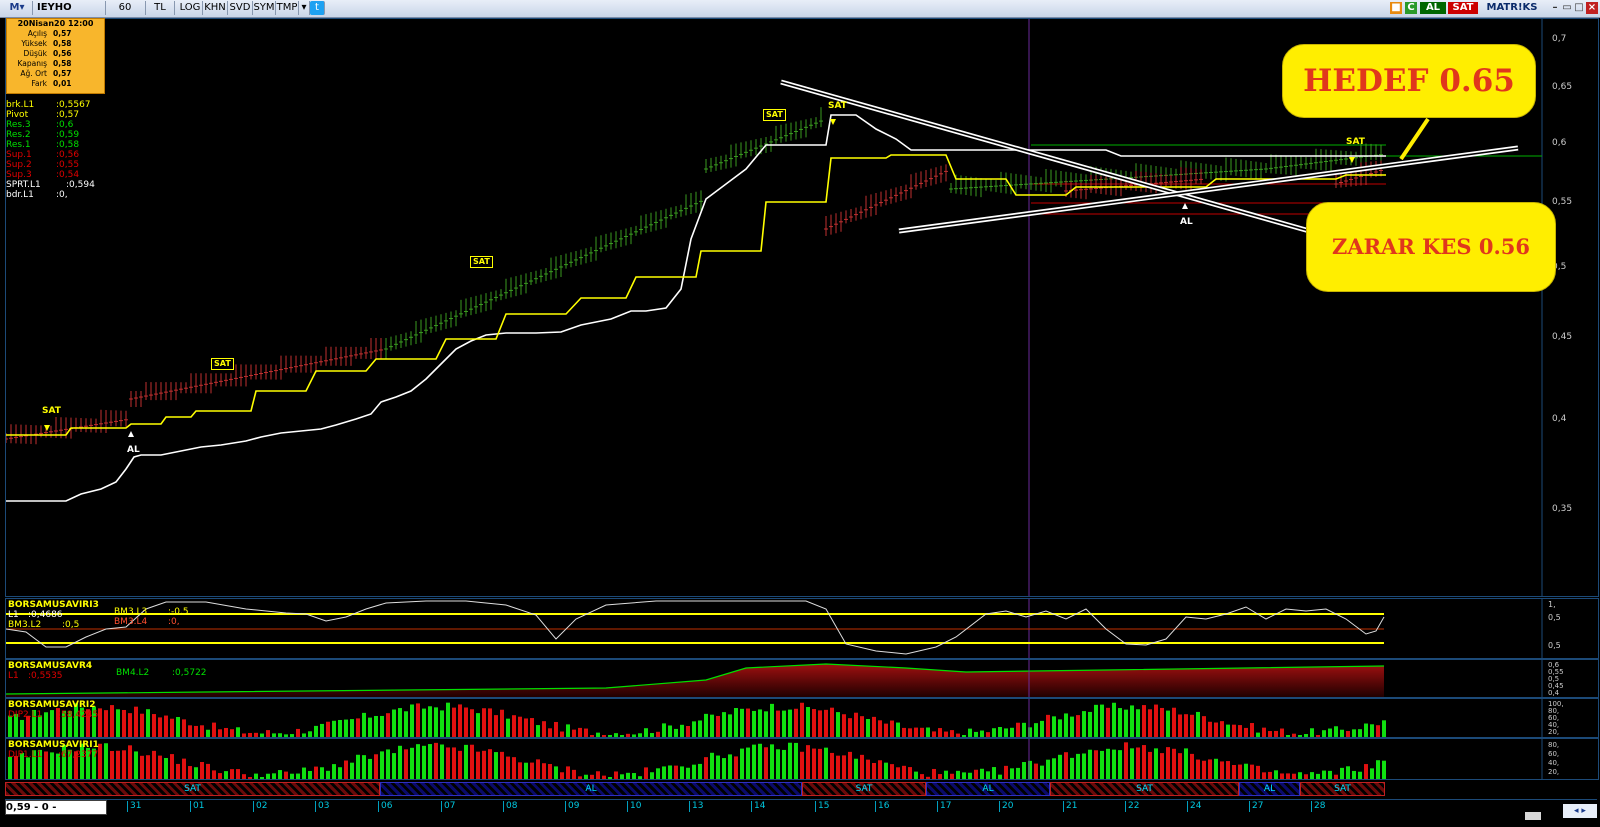 This screenshot has height=827, width=1600. Describe the element at coordinates (785, 678) in the screenshot. I see `bm4-canvas: 0,6 0,55 0,5 0,45 0,4` at that location.